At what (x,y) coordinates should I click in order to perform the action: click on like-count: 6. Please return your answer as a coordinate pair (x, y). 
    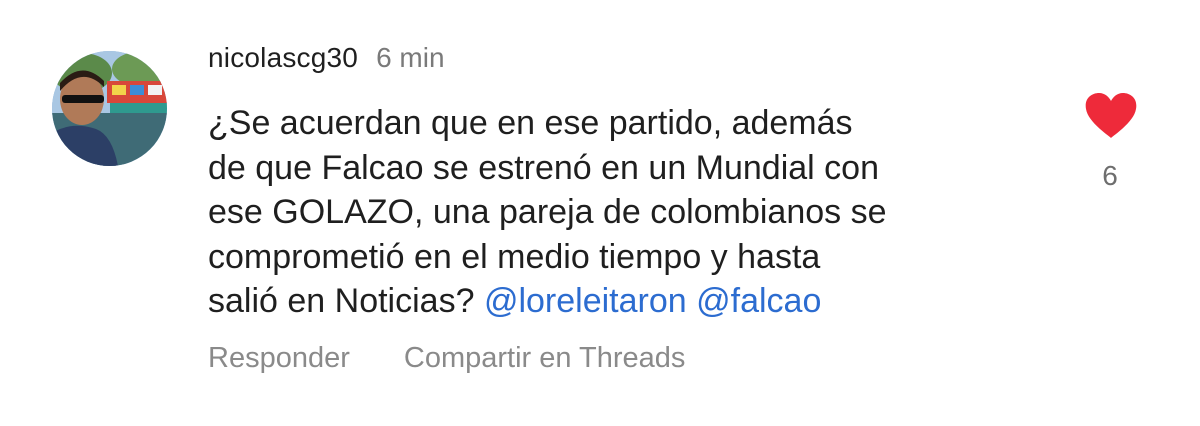
    Looking at the image, I should click on (1110, 175).